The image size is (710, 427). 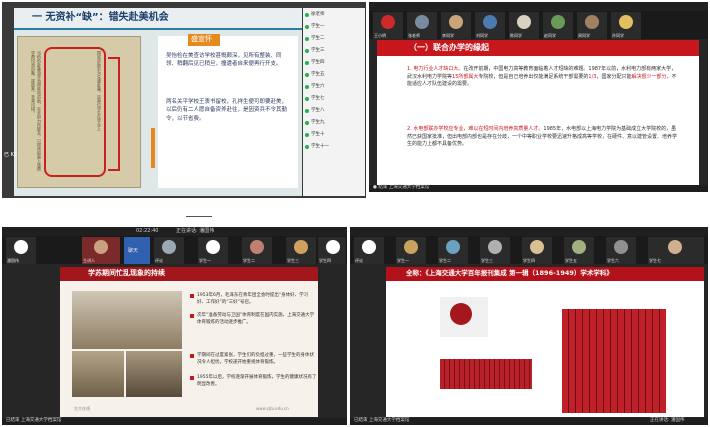 What do you see at coordinates (195, 231) in the screenshot?
I see `speaker-text: 正在讲话: 潘国伟` at bounding box center [195, 231].